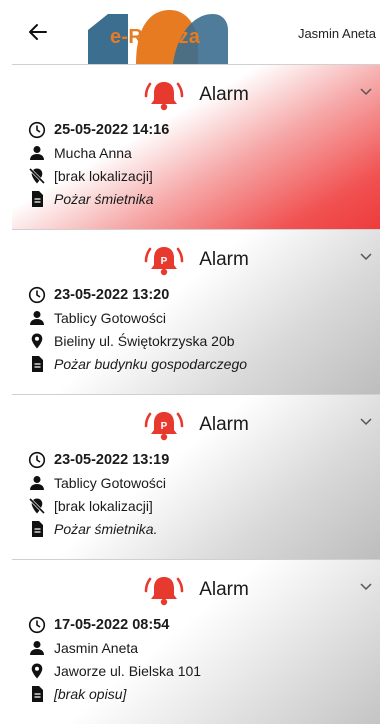  I want to click on alarm-date: 23-05-2022 13:19, so click(112, 460).